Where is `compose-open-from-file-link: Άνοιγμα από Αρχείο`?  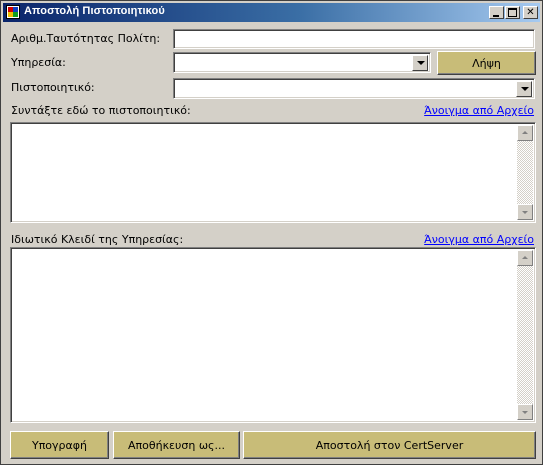
compose-open-from-file-link: Άνοιγμα από Αρχείο is located at coordinates (479, 110).